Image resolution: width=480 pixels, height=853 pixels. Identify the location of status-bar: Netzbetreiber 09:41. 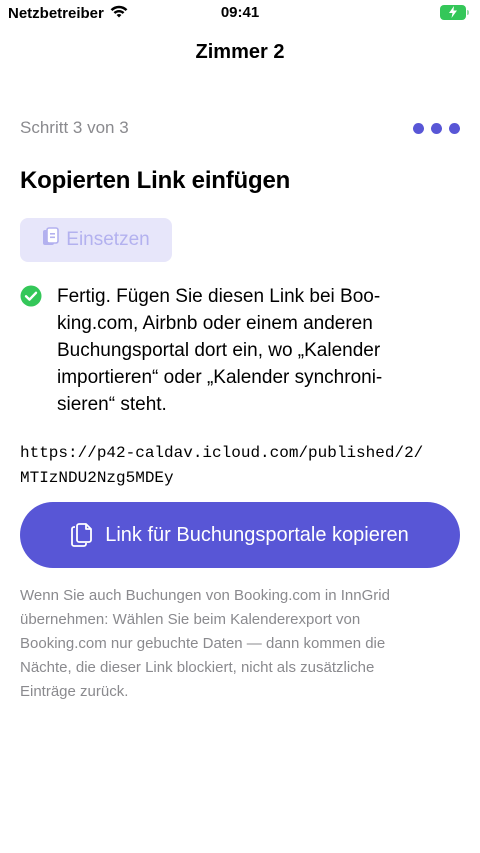
(240, 14).